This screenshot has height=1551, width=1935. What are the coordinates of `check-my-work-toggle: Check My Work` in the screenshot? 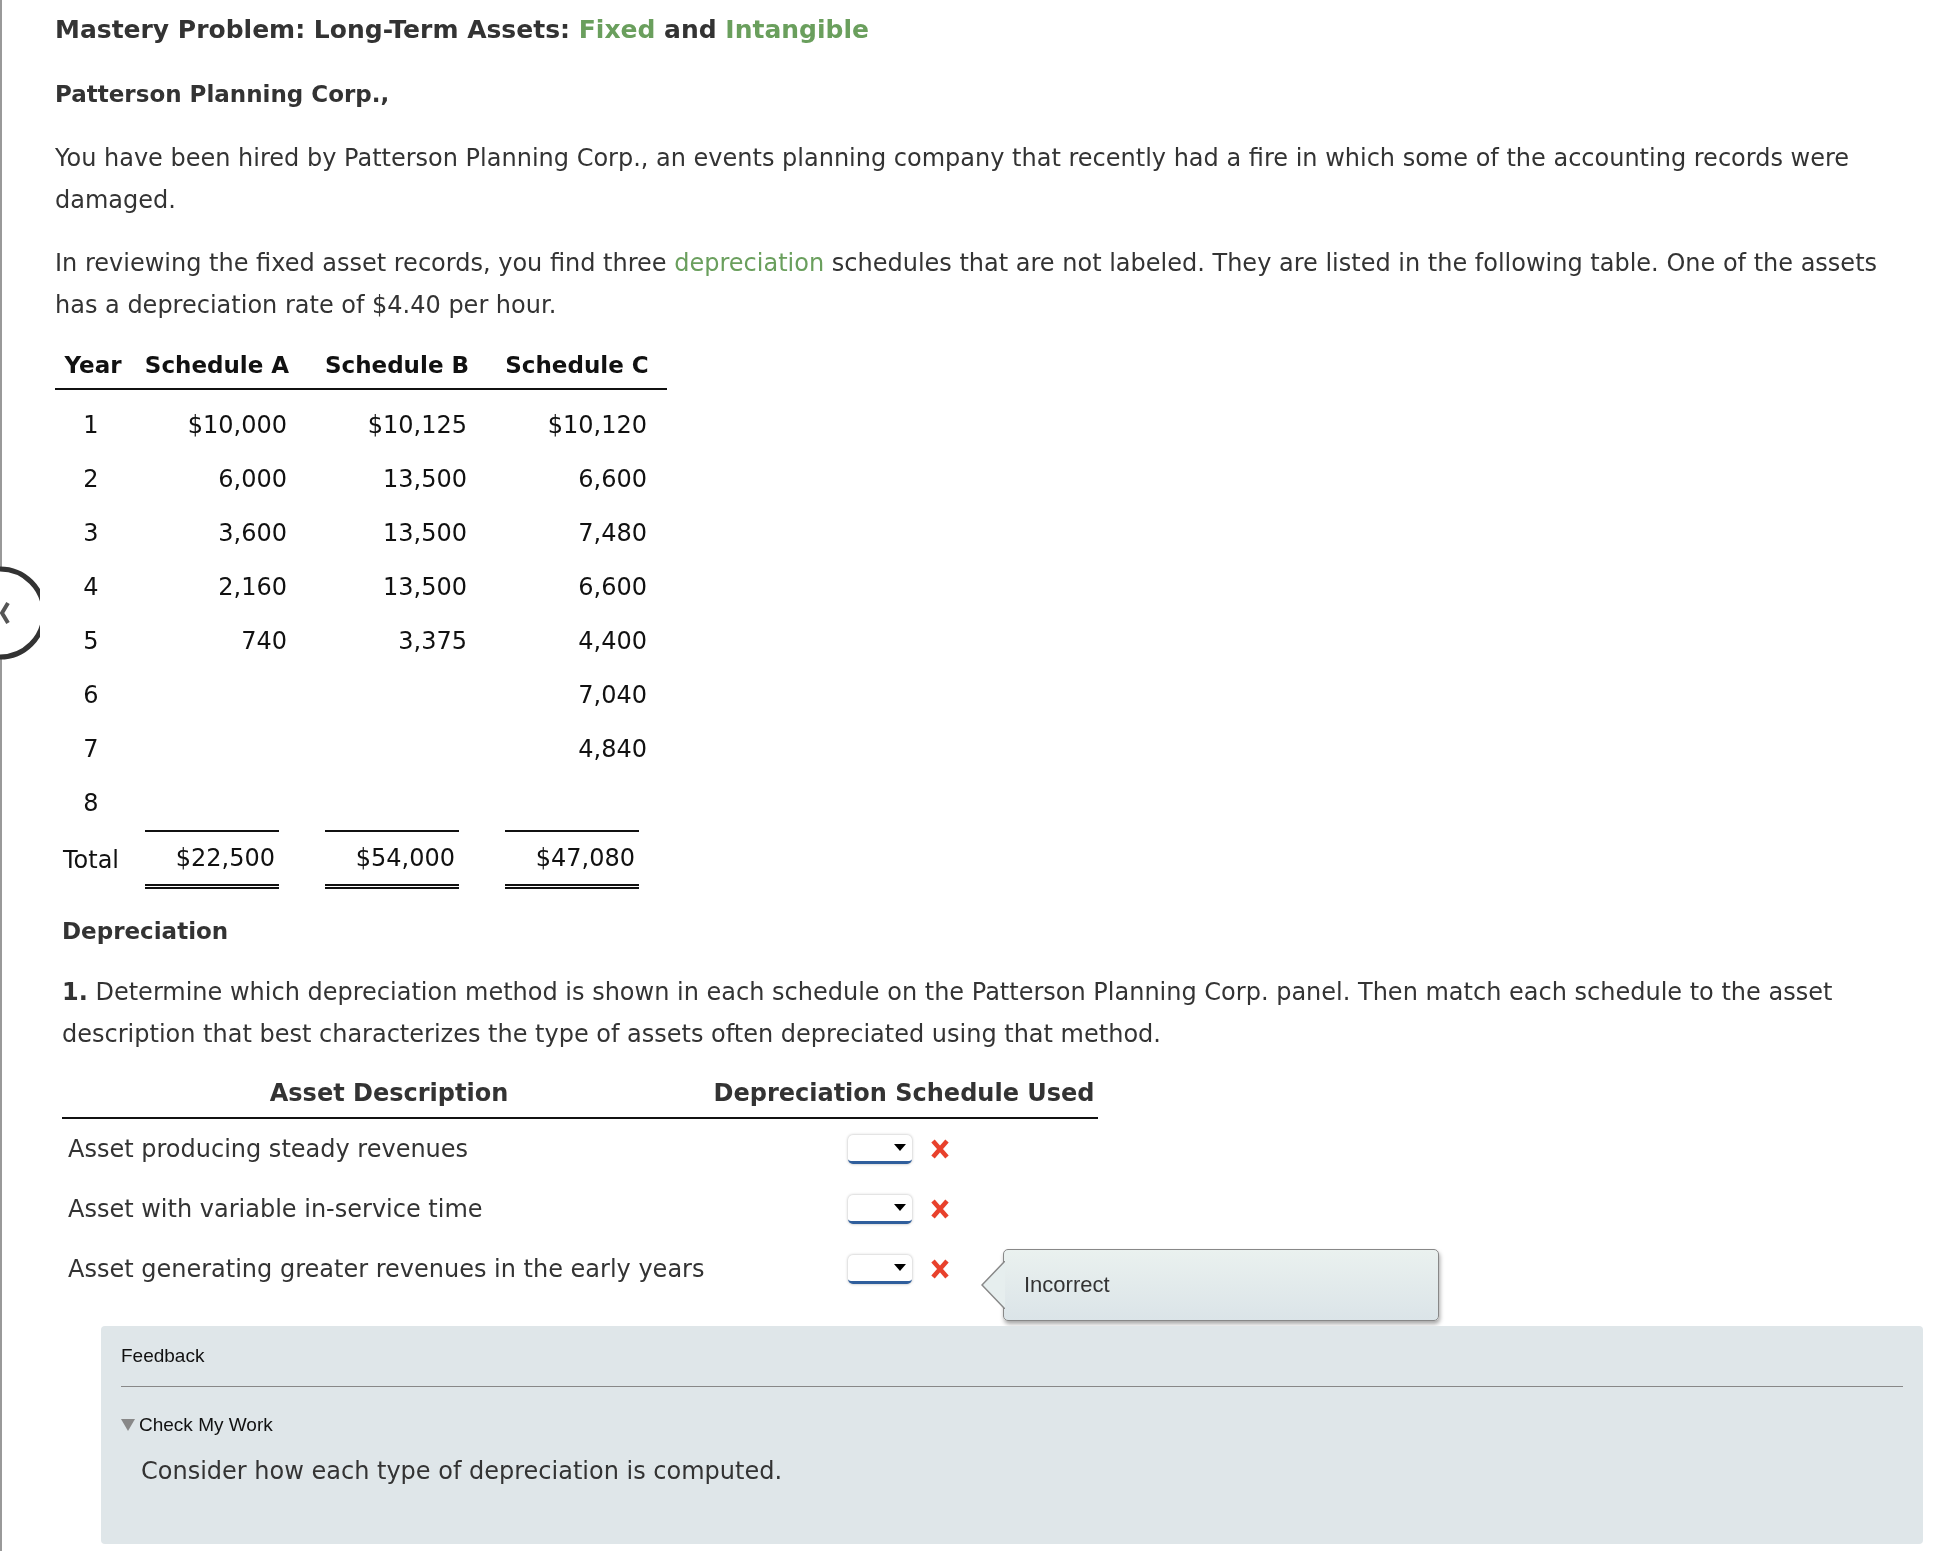 It's located at (197, 1425).